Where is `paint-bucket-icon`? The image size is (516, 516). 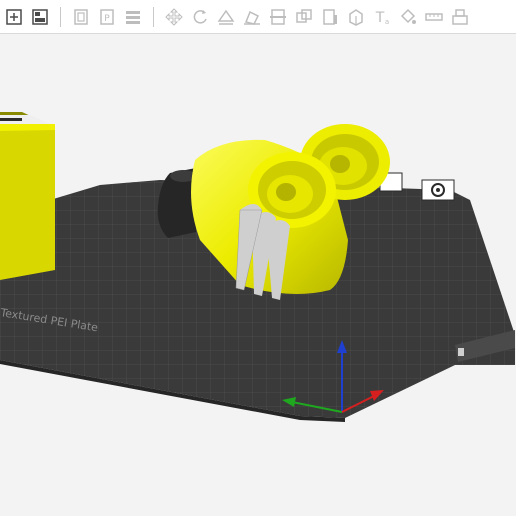 paint-bucket-icon is located at coordinates (408, 17).